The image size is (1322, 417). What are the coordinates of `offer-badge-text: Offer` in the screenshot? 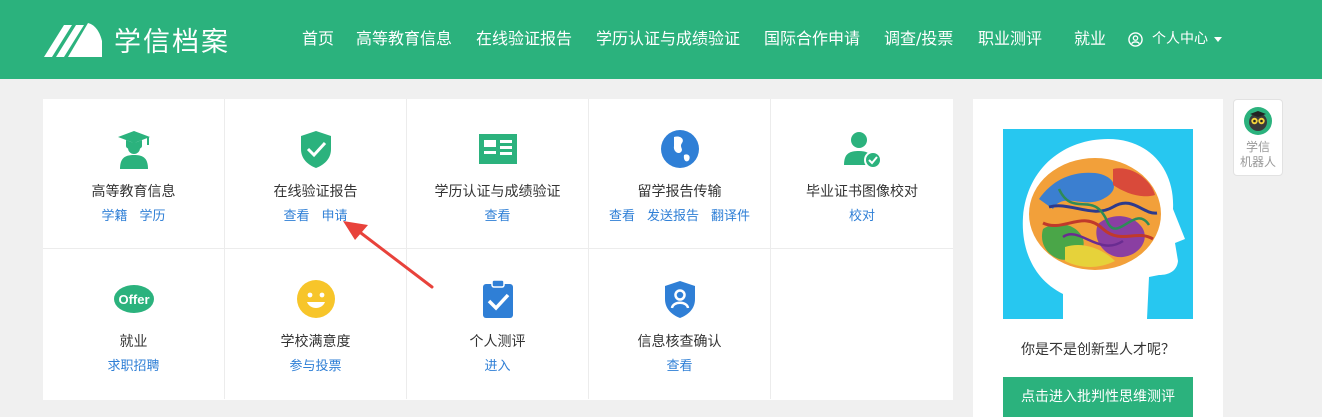 It's located at (133, 299).